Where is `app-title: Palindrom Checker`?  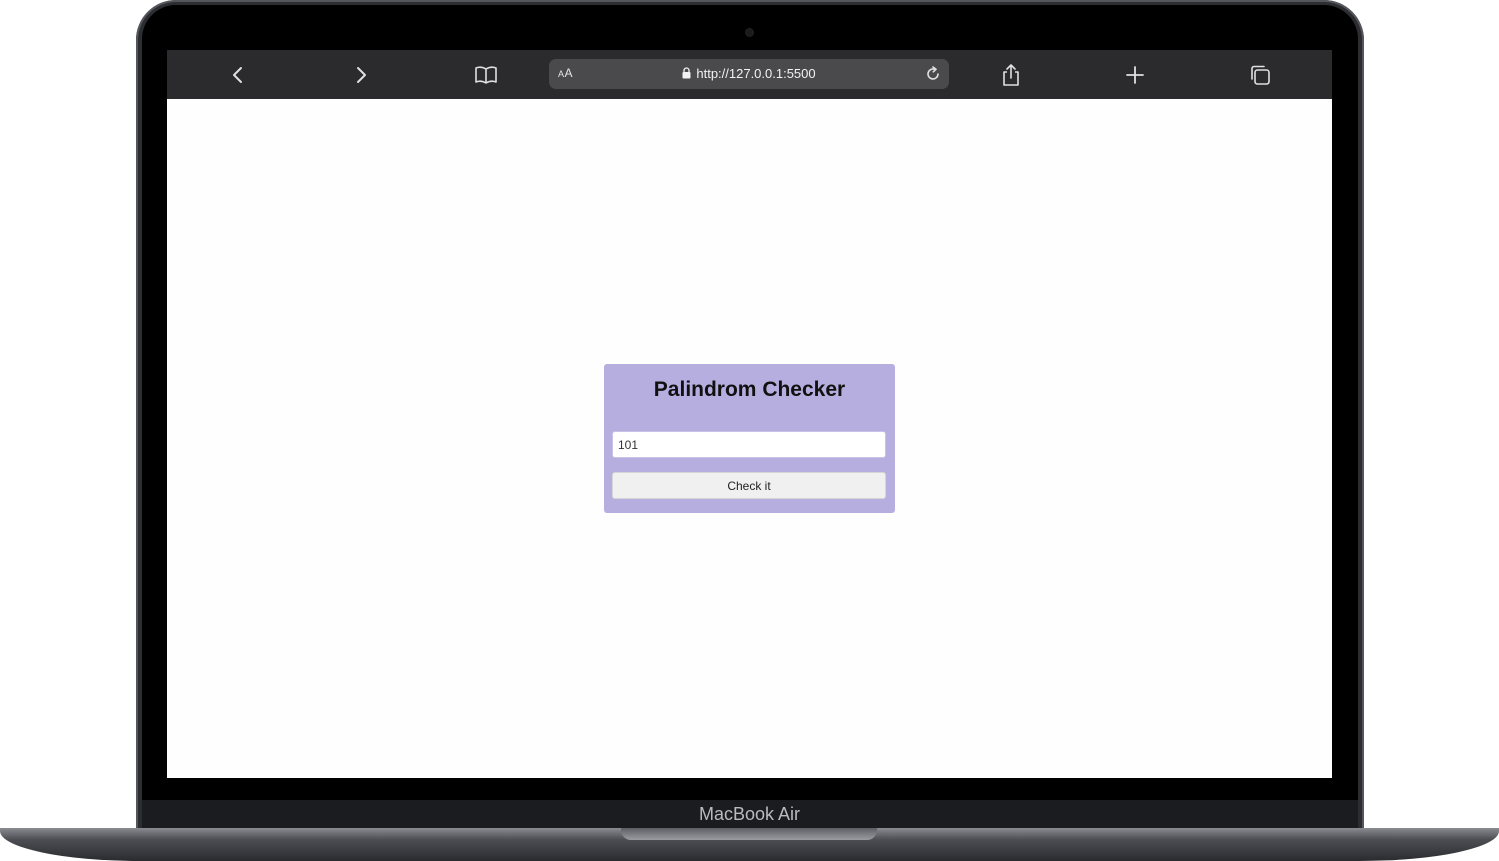
app-title: Palindrom Checker is located at coordinates (749, 389).